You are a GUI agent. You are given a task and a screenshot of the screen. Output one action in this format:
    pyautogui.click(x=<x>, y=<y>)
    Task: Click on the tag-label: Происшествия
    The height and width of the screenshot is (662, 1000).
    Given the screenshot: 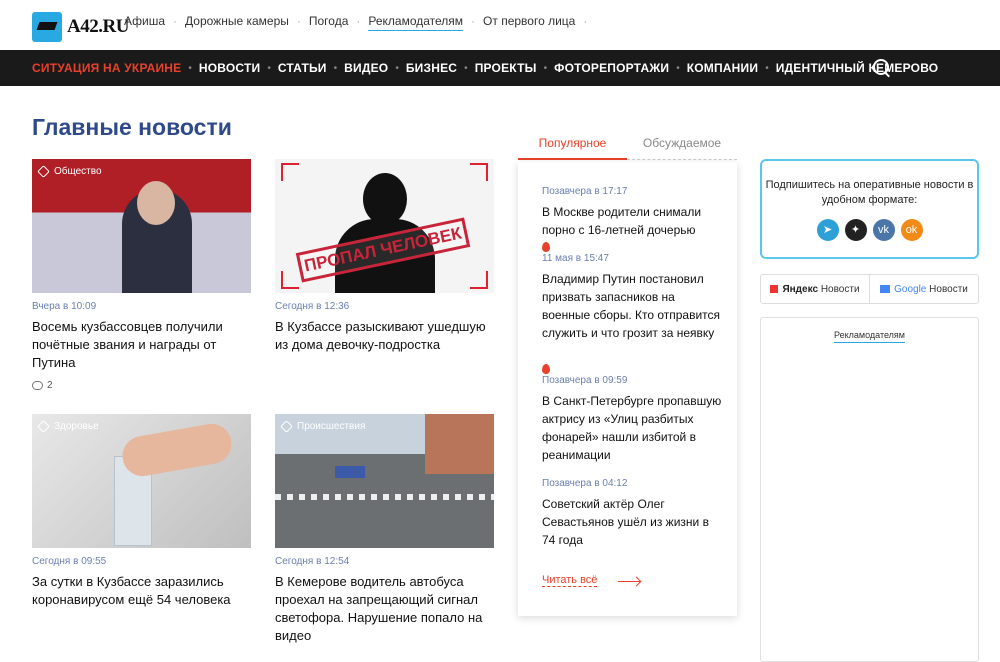 What is the action you would take?
    pyautogui.click(x=331, y=426)
    